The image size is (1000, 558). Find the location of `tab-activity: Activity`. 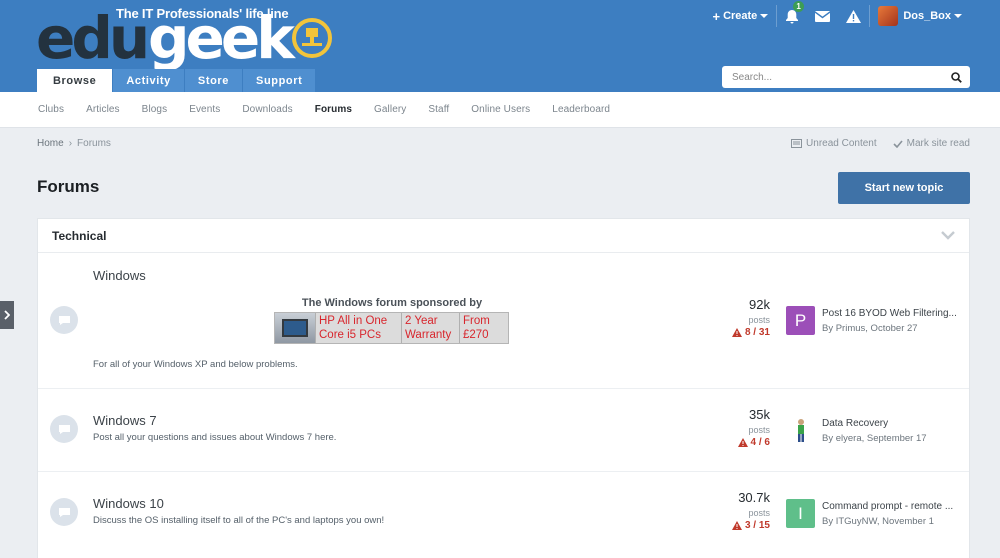

tab-activity: Activity is located at coordinates (148, 80).